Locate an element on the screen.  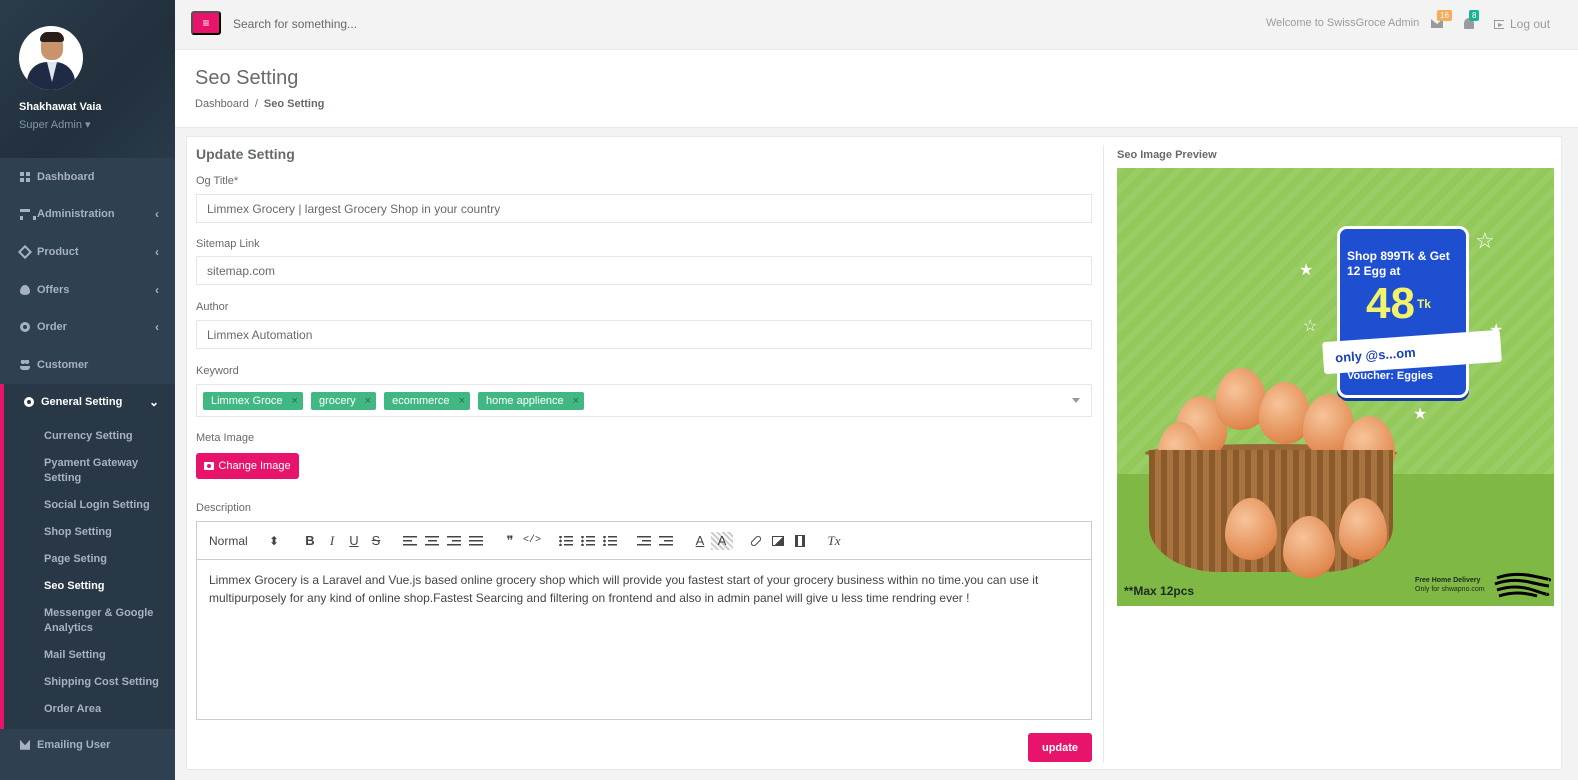
strike-button: S is located at coordinates (376, 541).